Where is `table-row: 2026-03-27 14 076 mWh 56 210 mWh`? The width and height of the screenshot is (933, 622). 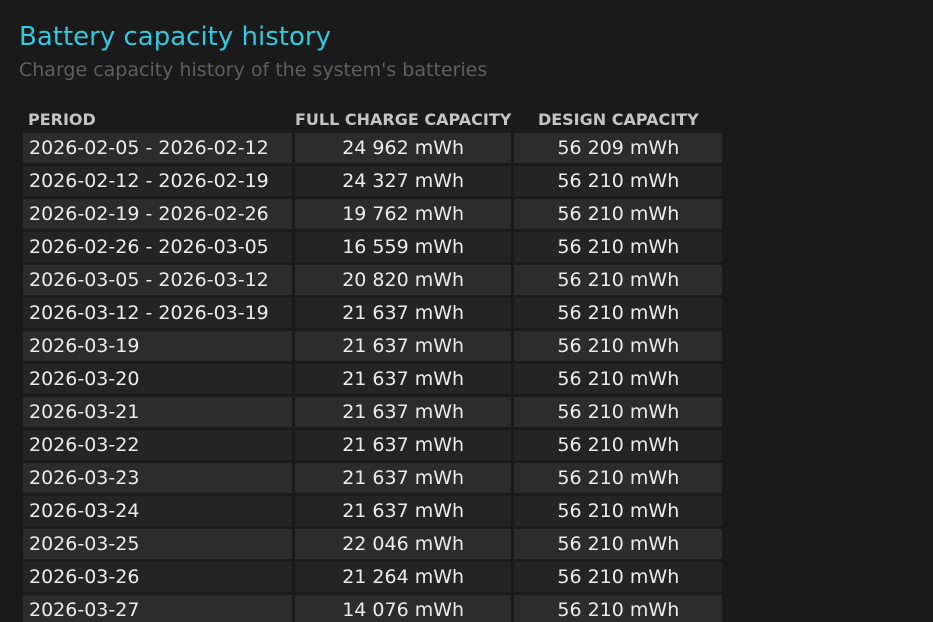
table-row: 2026-03-27 14 076 mWh 56 210 mWh is located at coordinates (373, 608).